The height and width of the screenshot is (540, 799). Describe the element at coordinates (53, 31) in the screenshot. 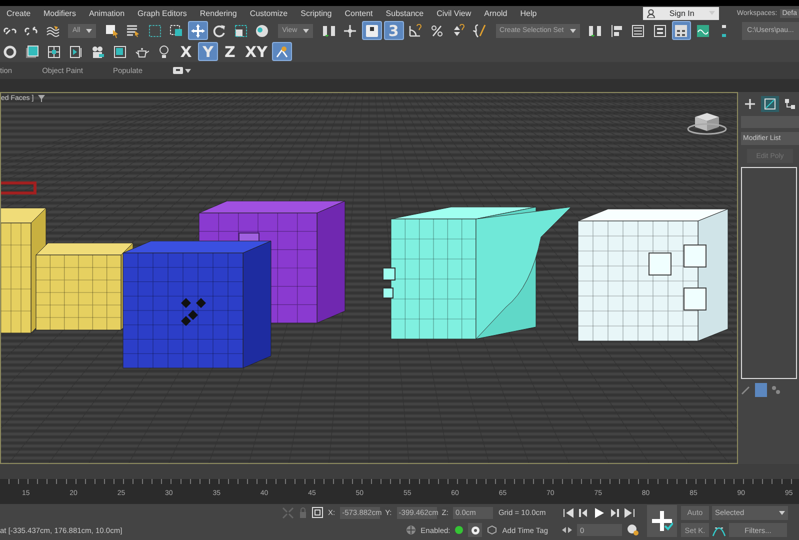

I see `wave-icon` at that location.